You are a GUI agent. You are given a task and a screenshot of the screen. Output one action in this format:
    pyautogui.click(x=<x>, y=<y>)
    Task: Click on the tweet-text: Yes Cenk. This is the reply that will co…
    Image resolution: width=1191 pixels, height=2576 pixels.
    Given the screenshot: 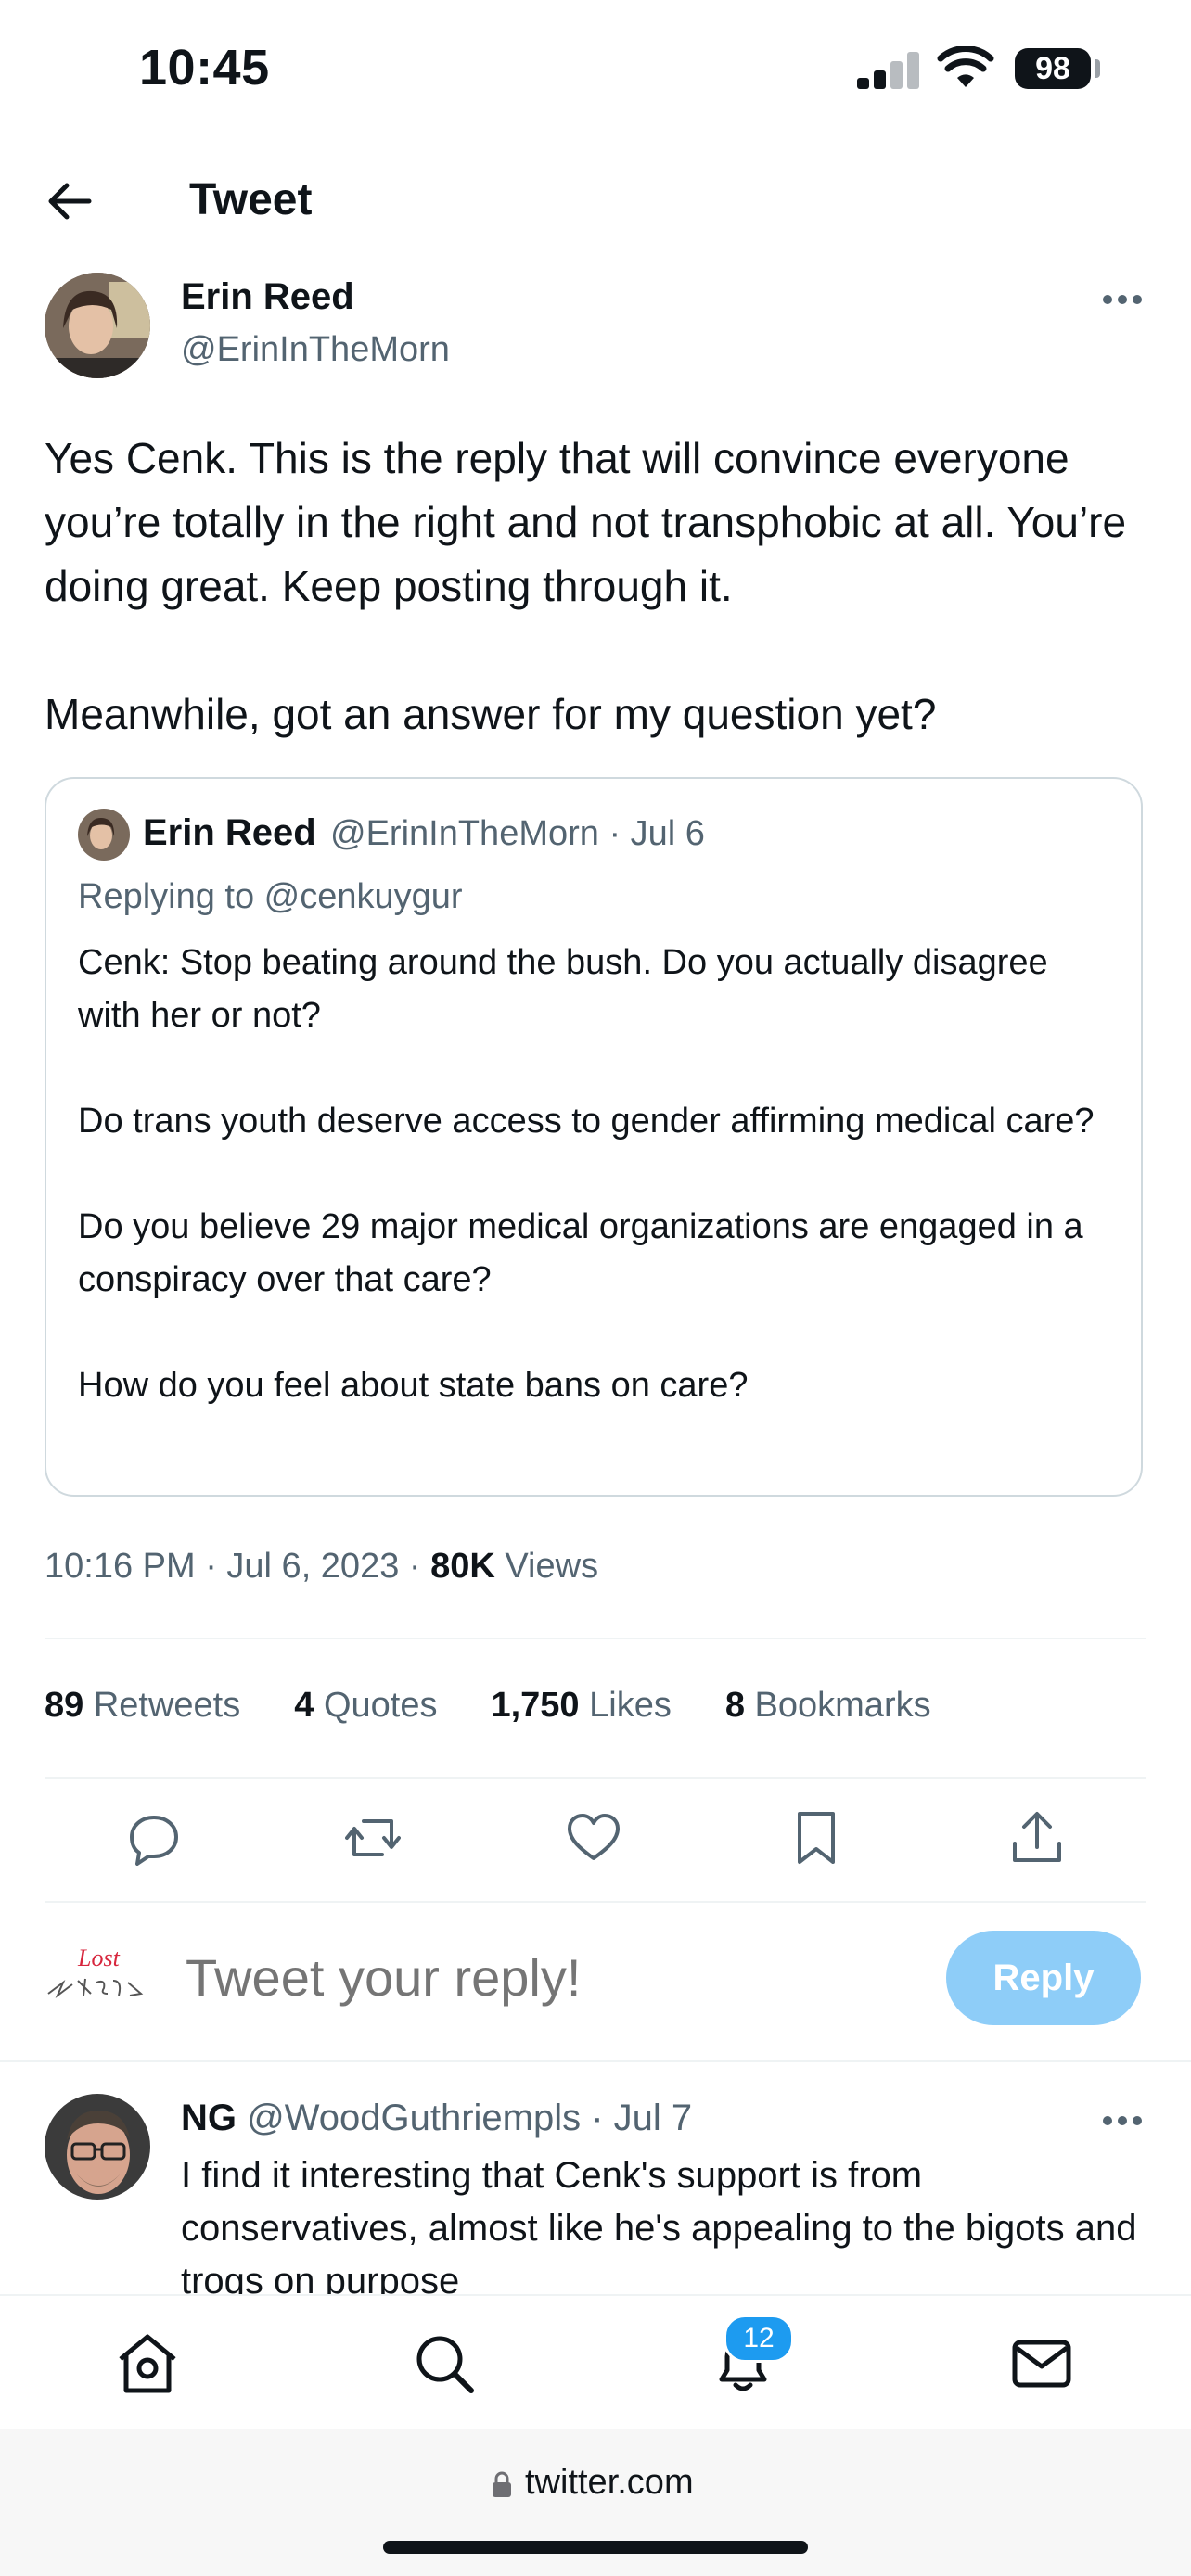 What is the action you would take?
    pyautogui.click(x=586, y=586)
    